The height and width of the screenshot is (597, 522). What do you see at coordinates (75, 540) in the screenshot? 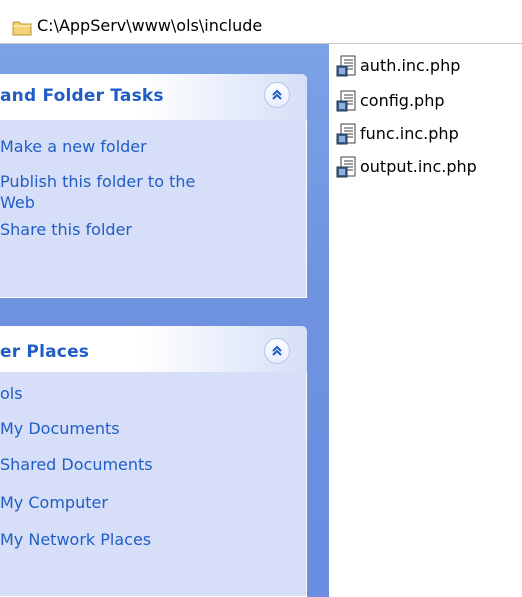
I see `place-link-my-network-places: My Network Places` at bounding box center [75, 540].